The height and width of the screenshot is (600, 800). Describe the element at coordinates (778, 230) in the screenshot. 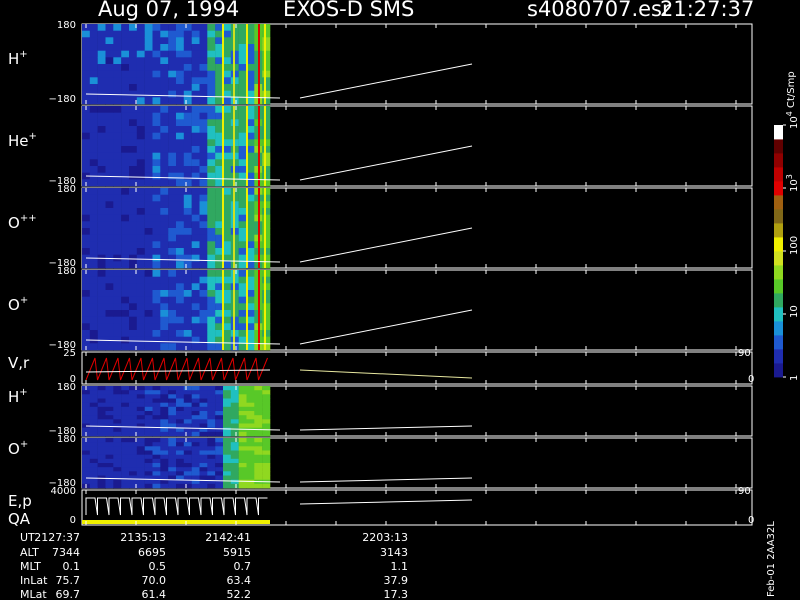

I see `colorbar-segment` at that location.